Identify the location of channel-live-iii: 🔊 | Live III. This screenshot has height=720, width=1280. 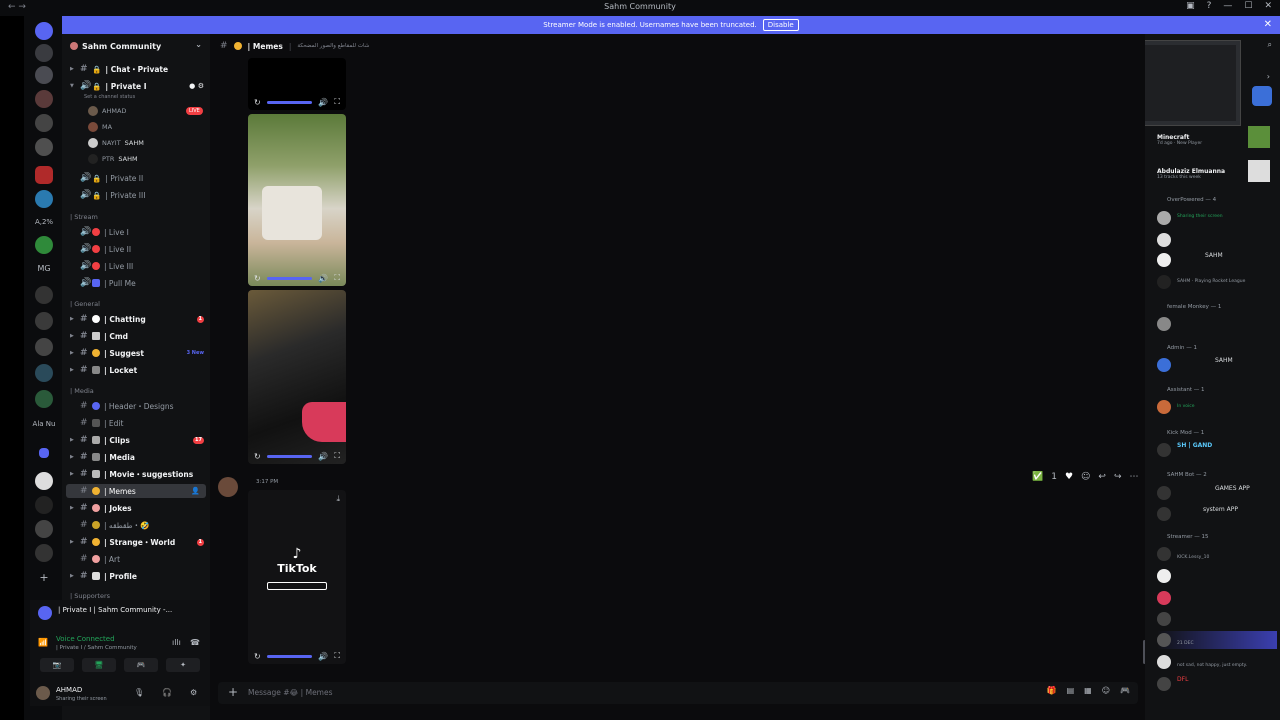
(136, 266).